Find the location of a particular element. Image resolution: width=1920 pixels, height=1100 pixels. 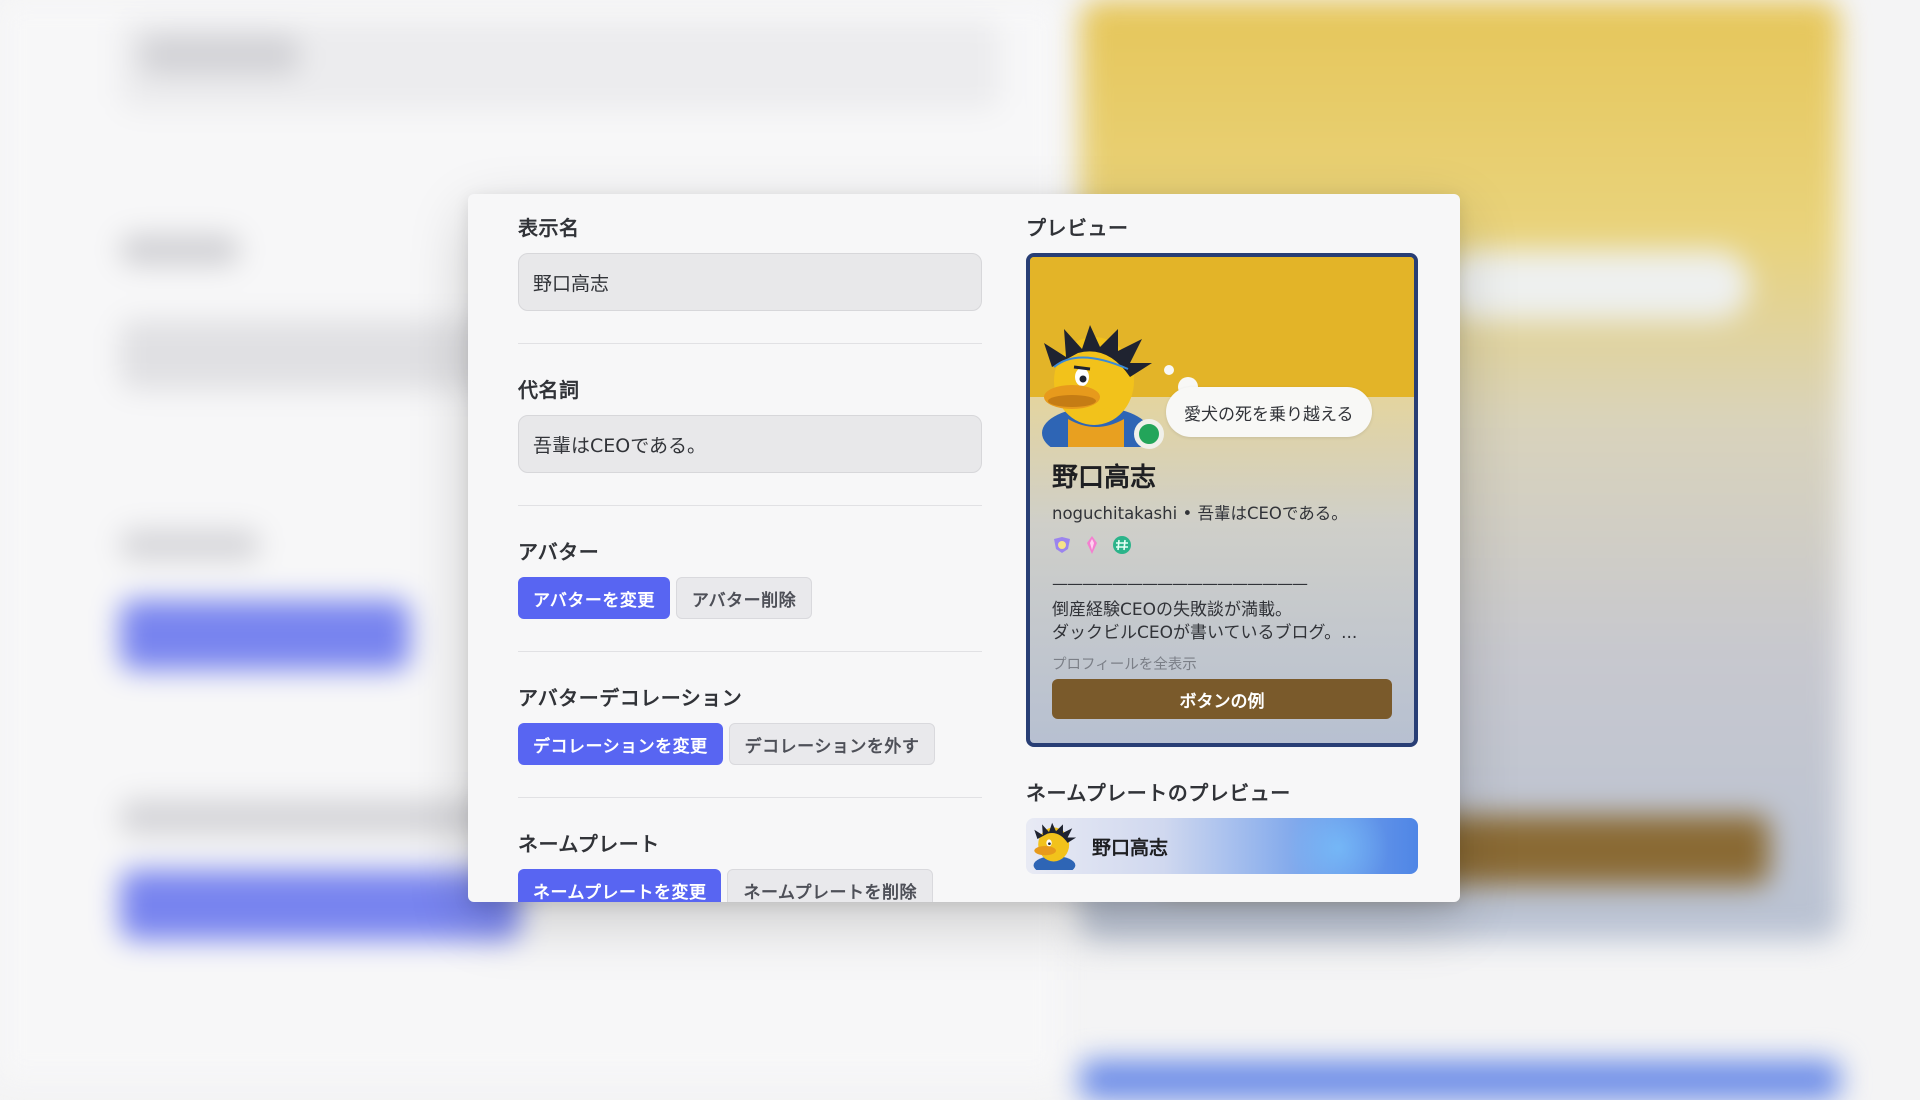

badge-list is located at coordinates (1222, 545).